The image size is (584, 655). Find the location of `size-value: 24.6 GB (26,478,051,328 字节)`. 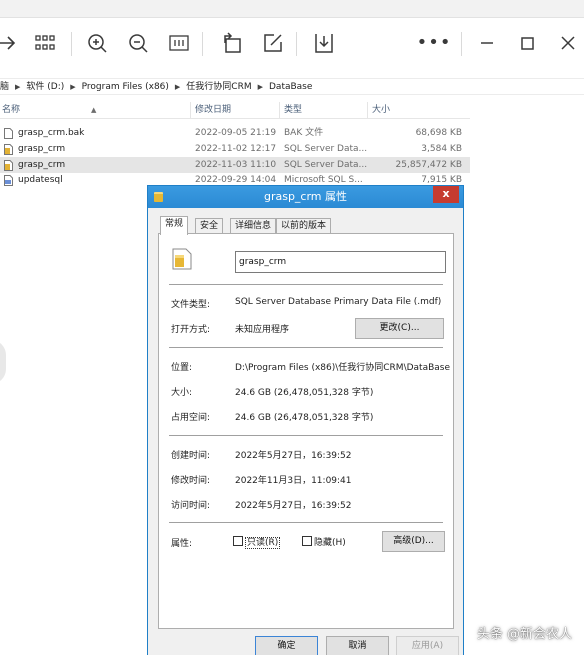

size-value: 24.6 GB (26,478,051,328 字节) is located at coordinates (304, 393).